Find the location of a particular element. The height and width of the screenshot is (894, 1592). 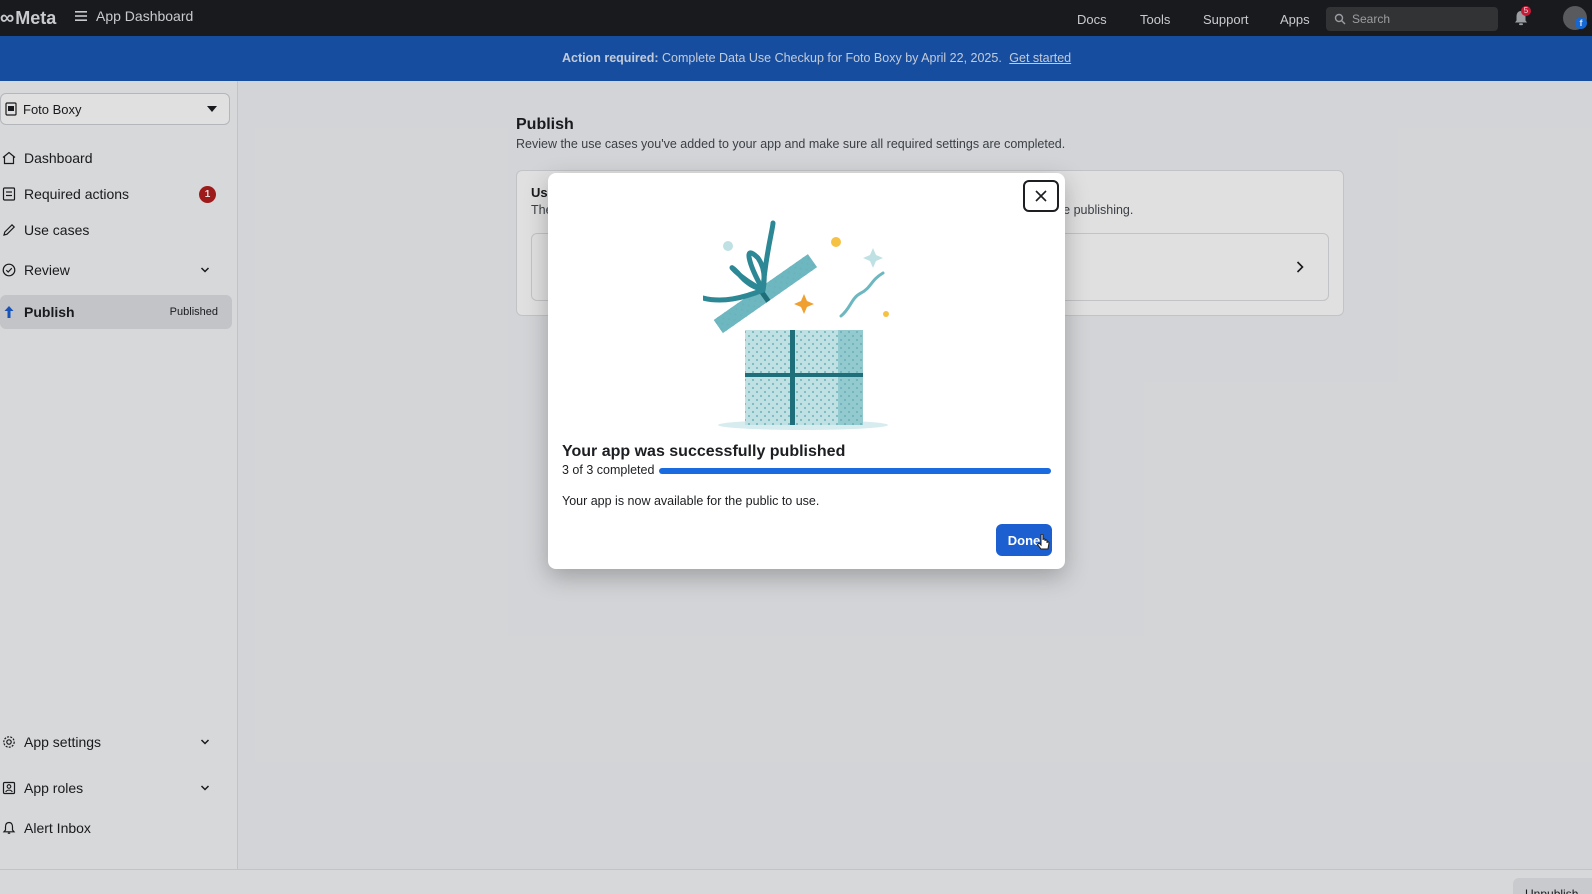

progress-label: 3 of 3 completed is located at coordinates (608, 470).